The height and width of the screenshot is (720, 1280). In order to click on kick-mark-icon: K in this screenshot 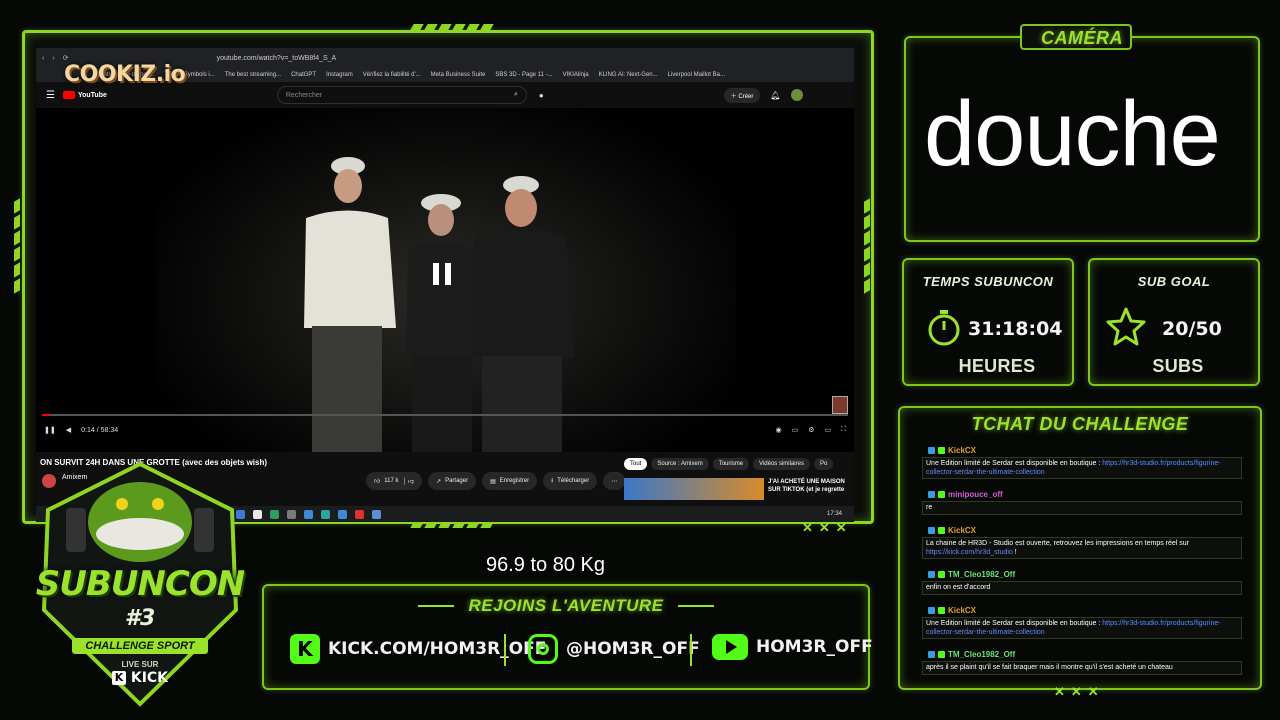, I will do `click(118, 678)`.